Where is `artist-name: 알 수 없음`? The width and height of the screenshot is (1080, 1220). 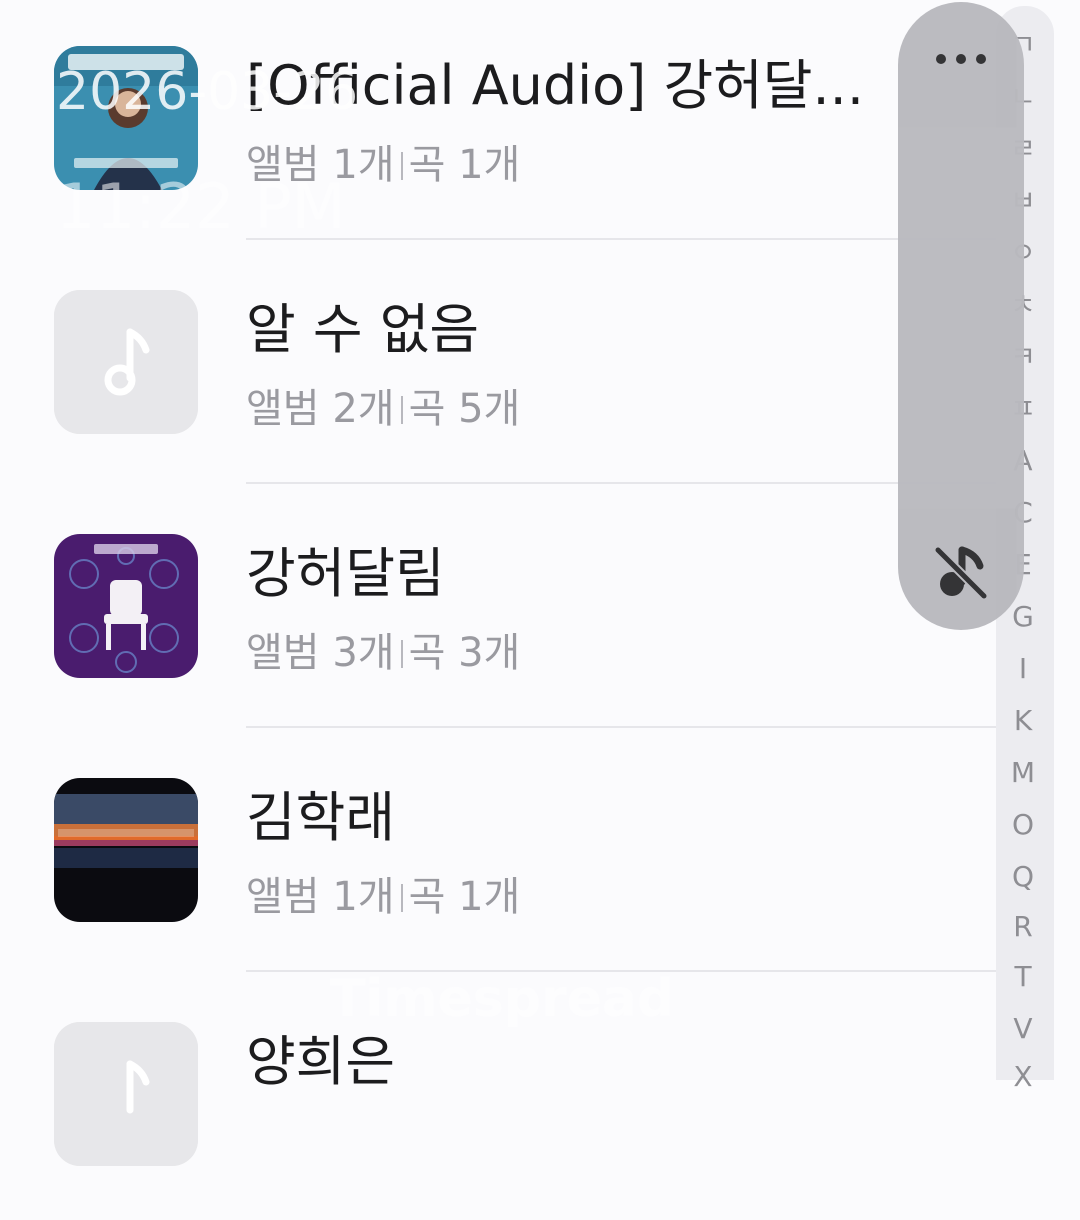 artist-name: 알 수 없음 is located at coordinates (363, 329).